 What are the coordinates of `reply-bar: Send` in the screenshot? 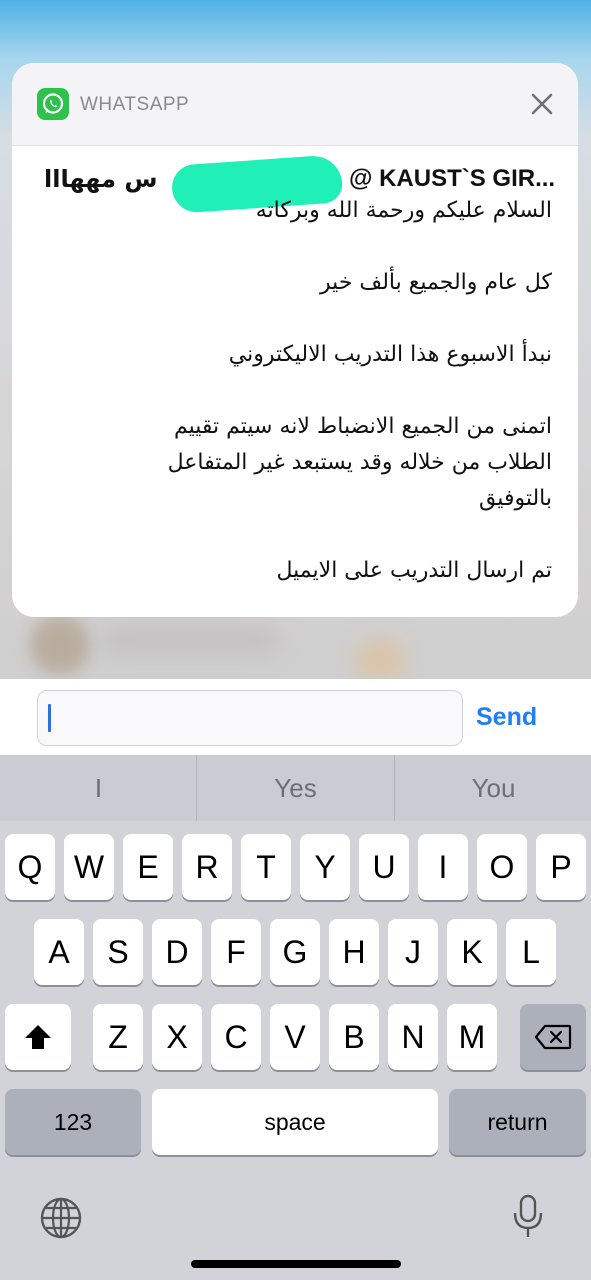 It's located at (295, 717).